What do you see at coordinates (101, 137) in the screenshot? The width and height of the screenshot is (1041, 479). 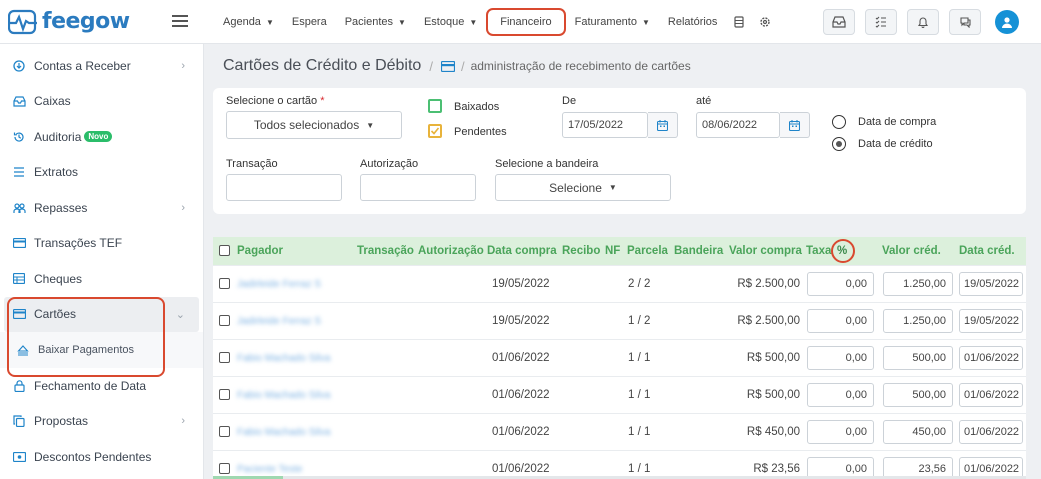 I see `sidebar-item-auditoria: Auditoria Novo` at bounding box center [101, 137].